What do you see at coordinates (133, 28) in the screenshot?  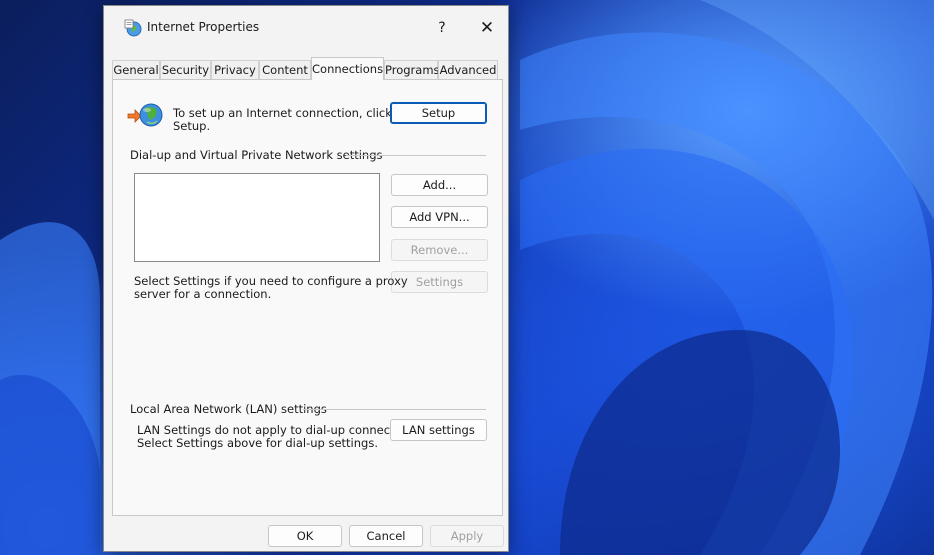 I see `internet-globe-icon` at bounding box center [133, 28].